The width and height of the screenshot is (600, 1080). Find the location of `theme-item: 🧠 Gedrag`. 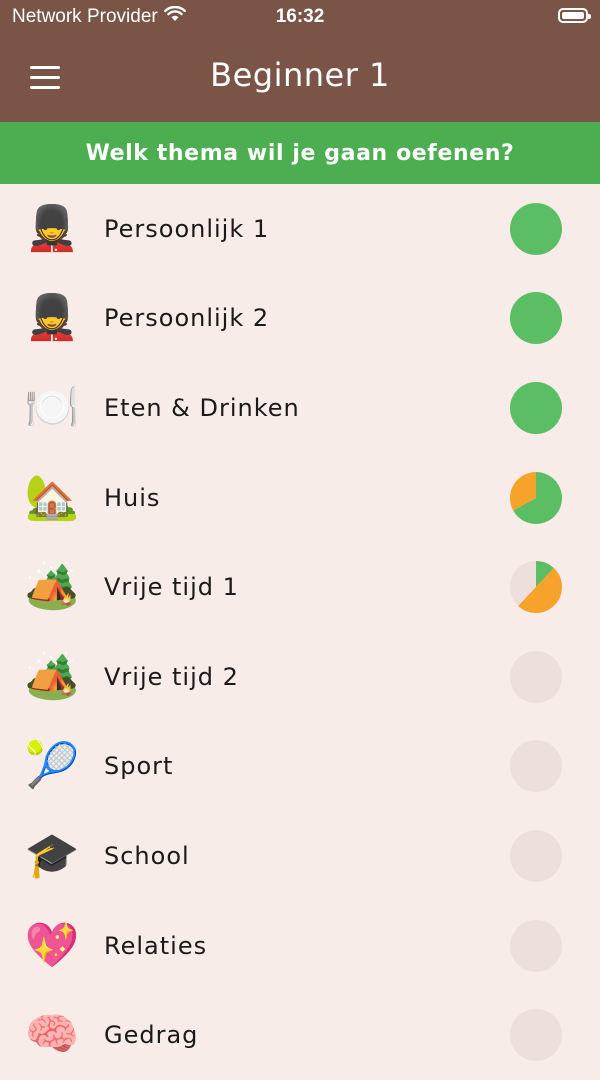

theme-item: 🧠 Gedrag is located at coordinates (300, 1035).